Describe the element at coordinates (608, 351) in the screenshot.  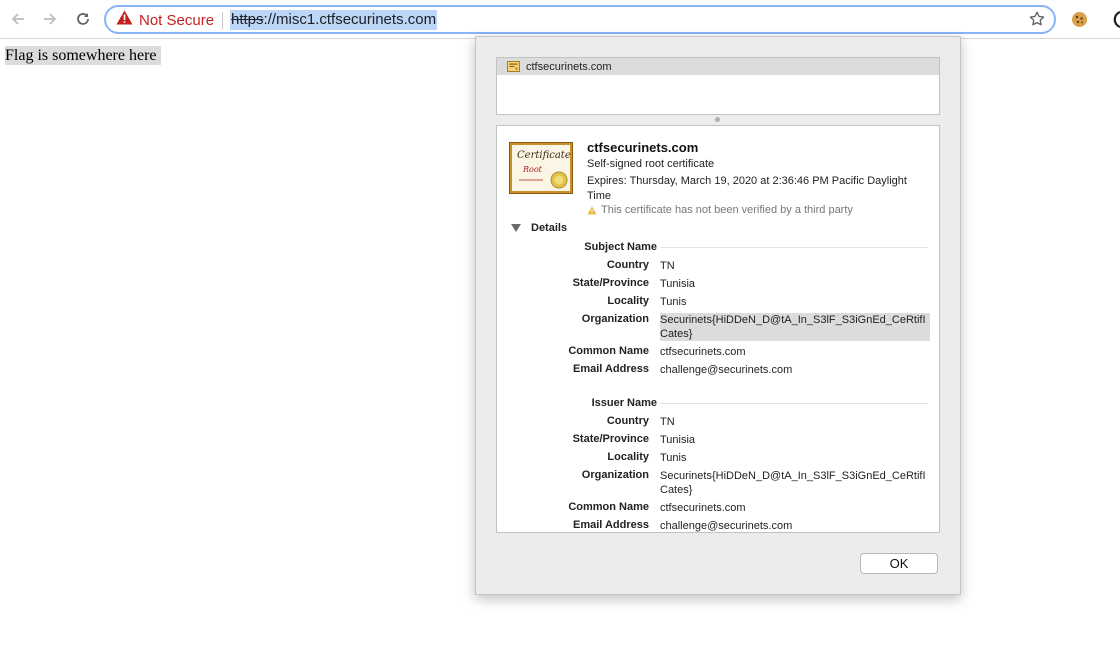
I see `subject-common-name-key: Common Name` at that location.